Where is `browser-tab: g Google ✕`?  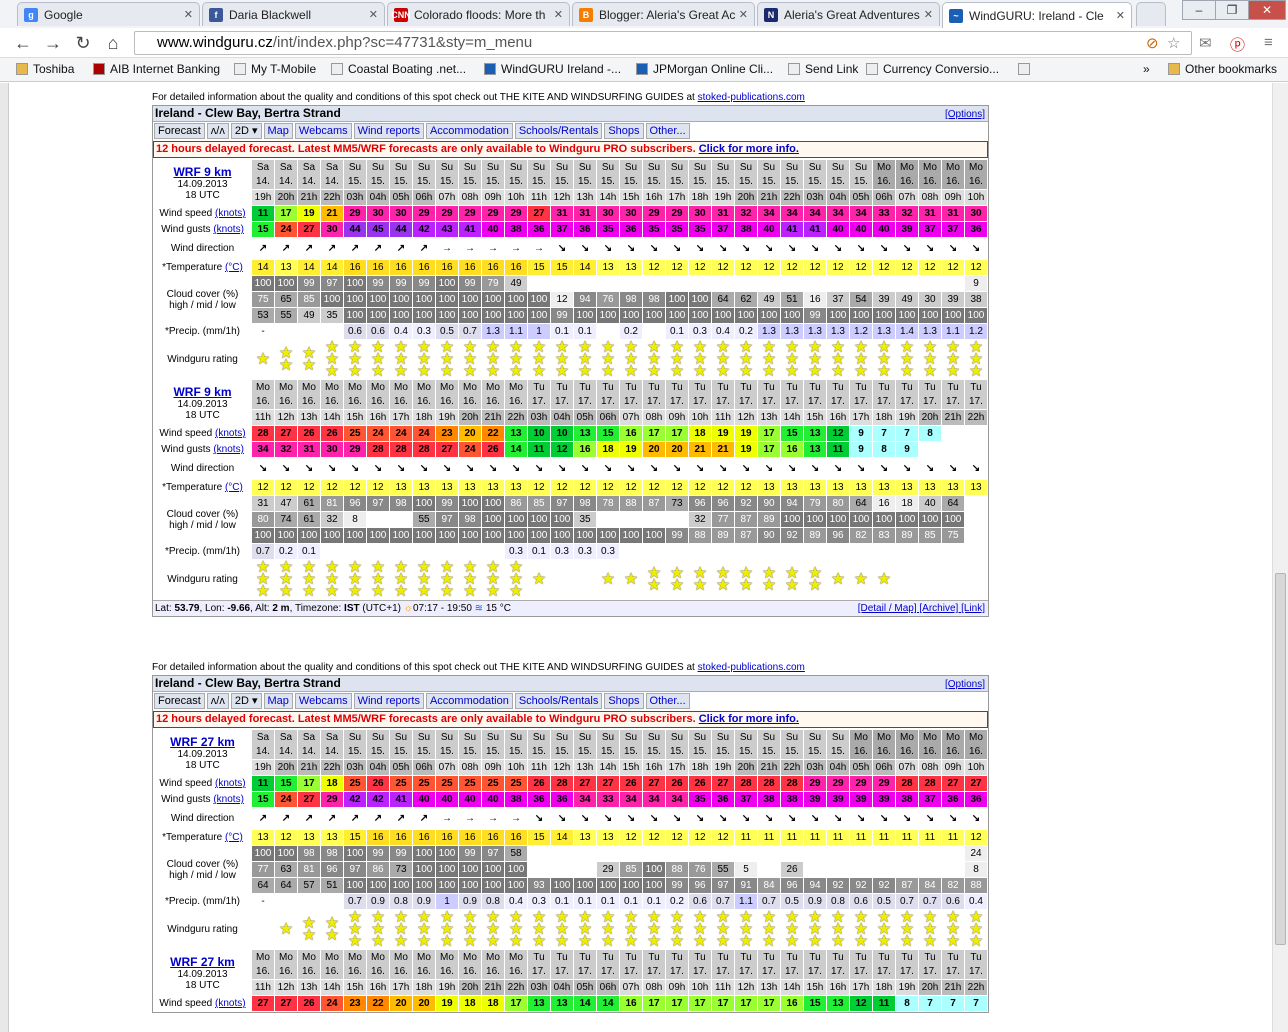 browser-tab: g Google ✕ is located at coordinates (108, 14).